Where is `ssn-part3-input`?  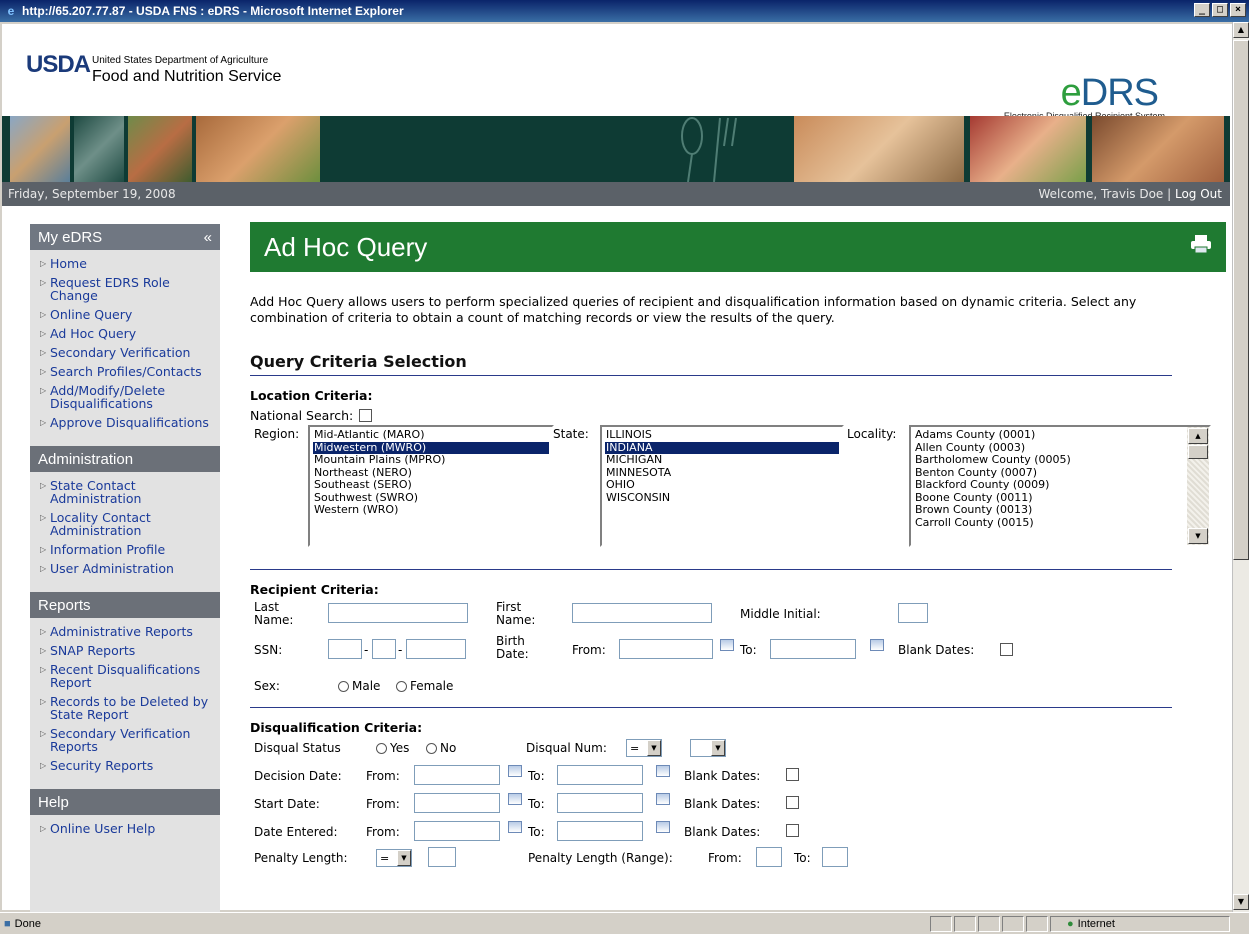
ssn-part3-input is located at coordinates (436, 649).